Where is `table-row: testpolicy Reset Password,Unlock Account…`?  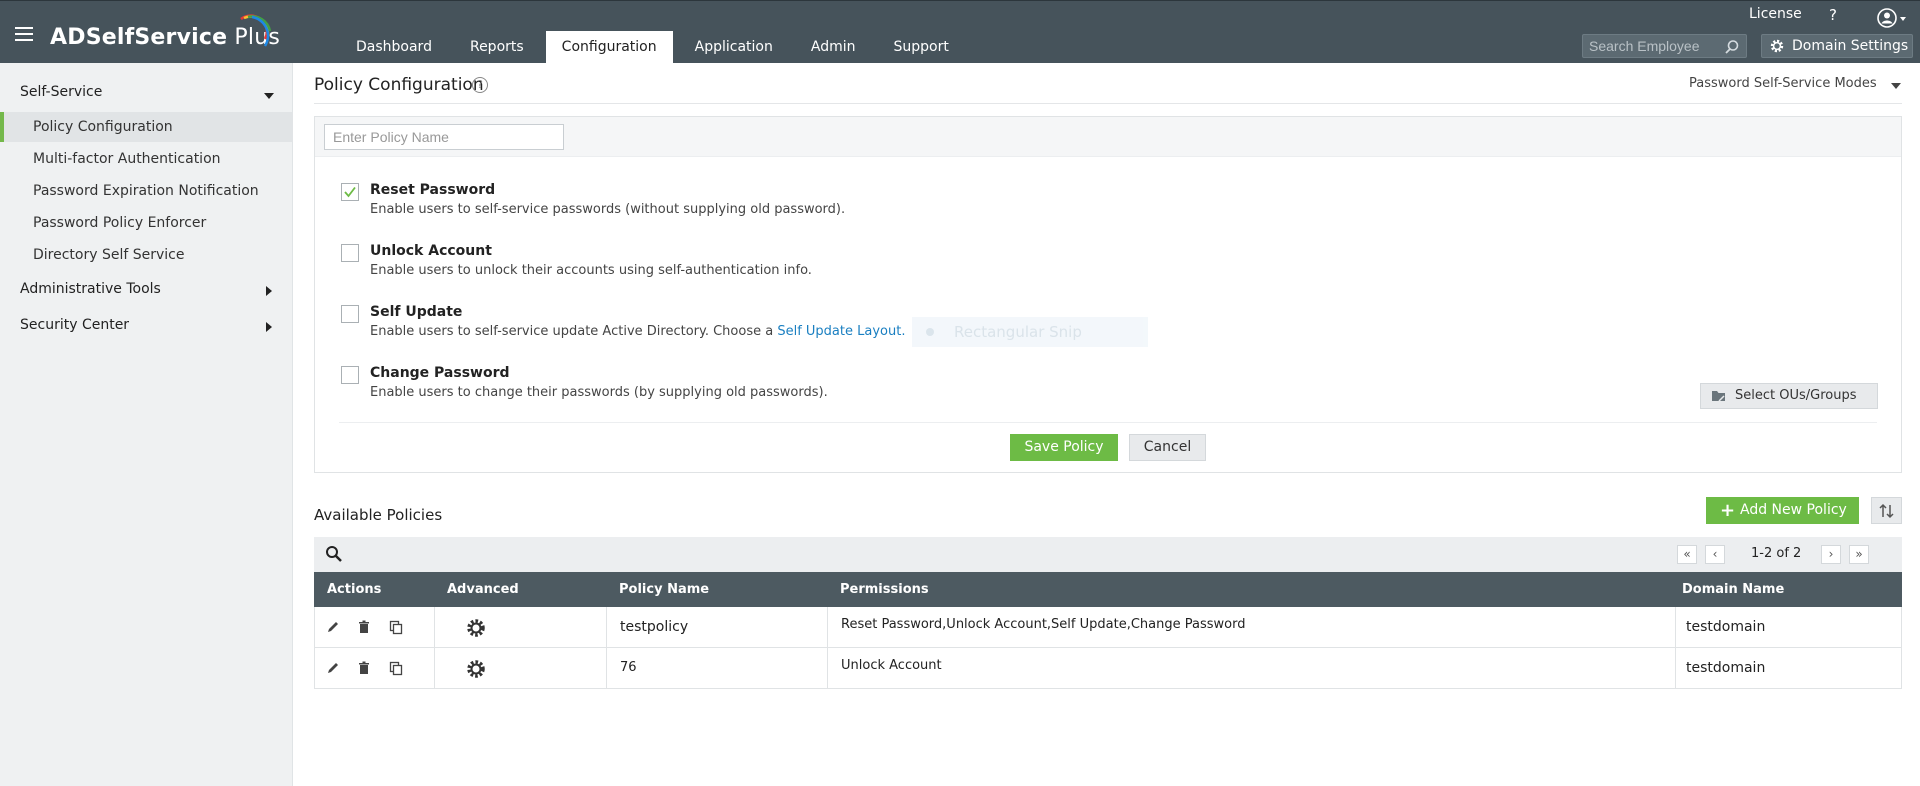
table-row: testpolicy Reset Password,Unlock Account… is located at coordinates (1108, 627).